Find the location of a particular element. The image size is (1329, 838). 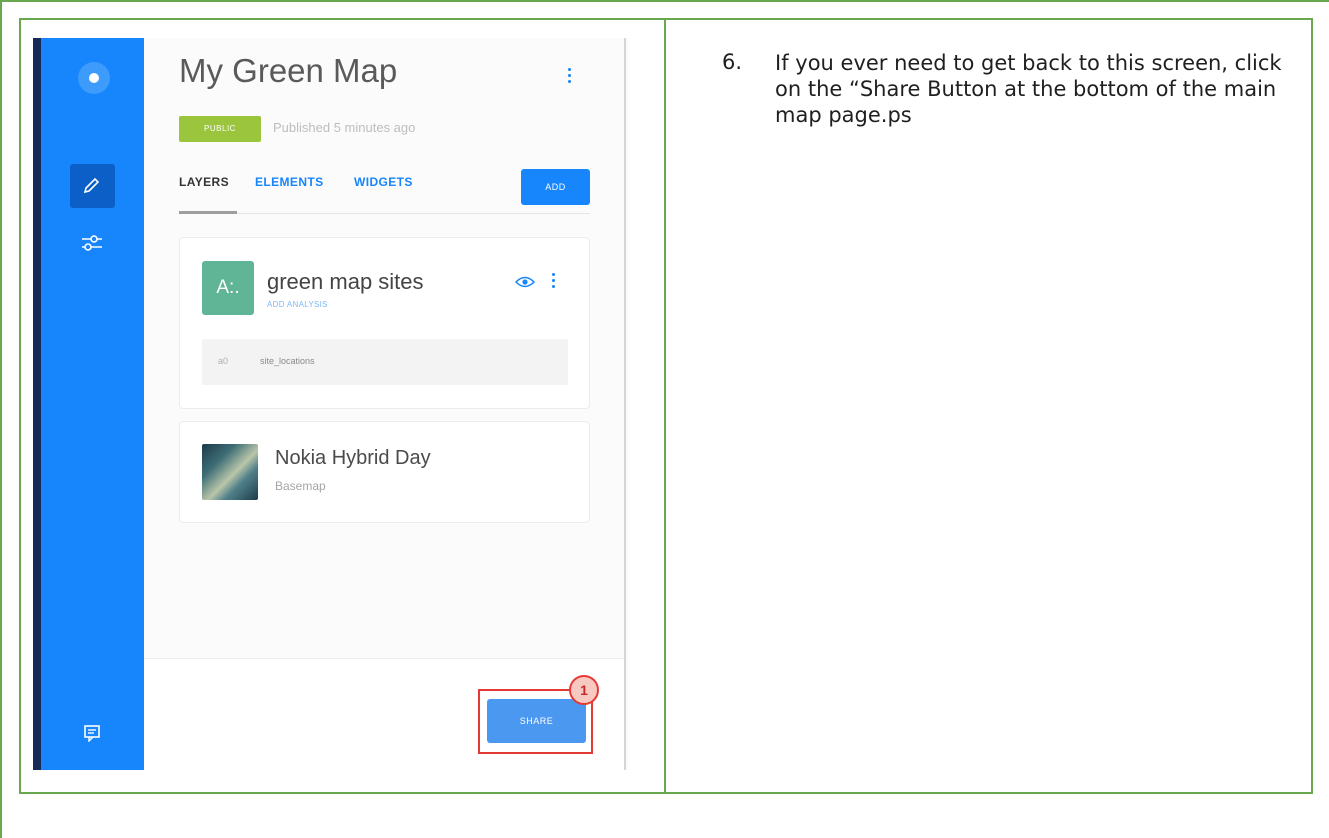

share-button: SHARE is located at coordinates (536, 721).